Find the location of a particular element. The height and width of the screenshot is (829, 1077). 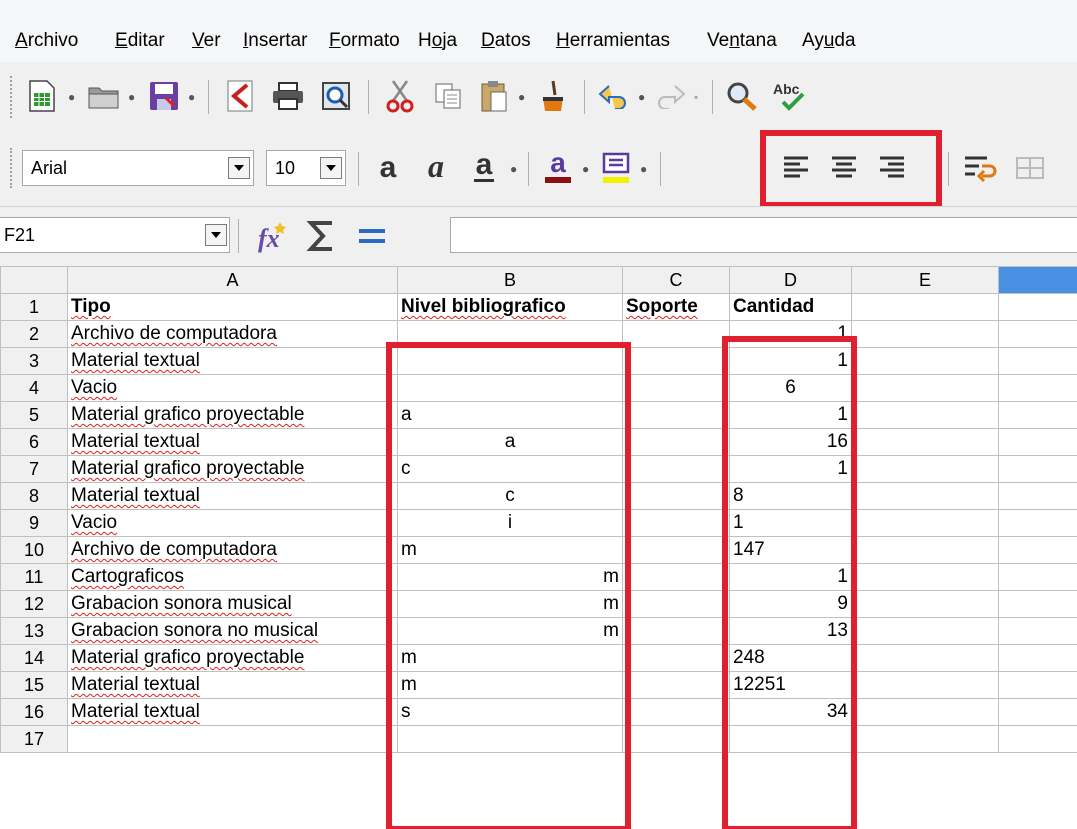

menu-insertar: Insertar is located at coordinates (275, 41).